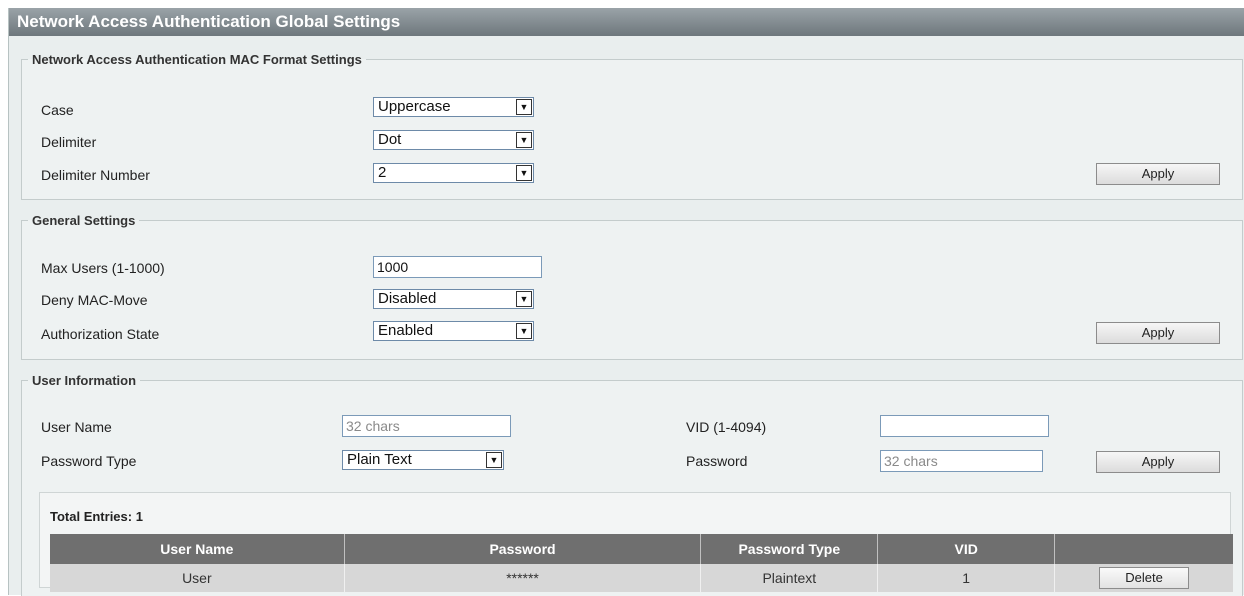 The height and width of the screenshot is (596, 1244). I want to click on max-users-input: 1000, so click(457, 267).